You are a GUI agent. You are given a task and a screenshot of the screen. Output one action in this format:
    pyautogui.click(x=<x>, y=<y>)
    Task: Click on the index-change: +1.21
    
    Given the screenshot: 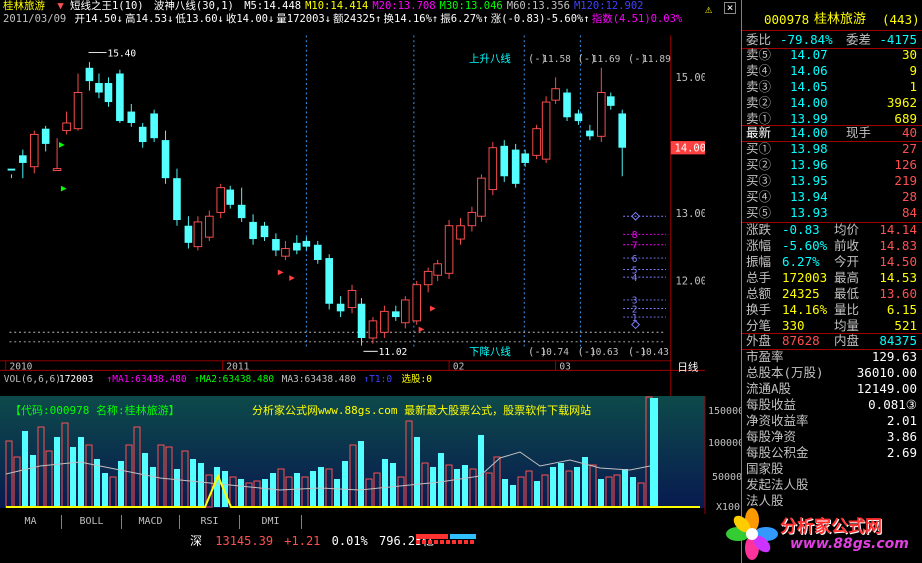 What is the action you would take?
    pyautogui.click(x=302, y=541)
    